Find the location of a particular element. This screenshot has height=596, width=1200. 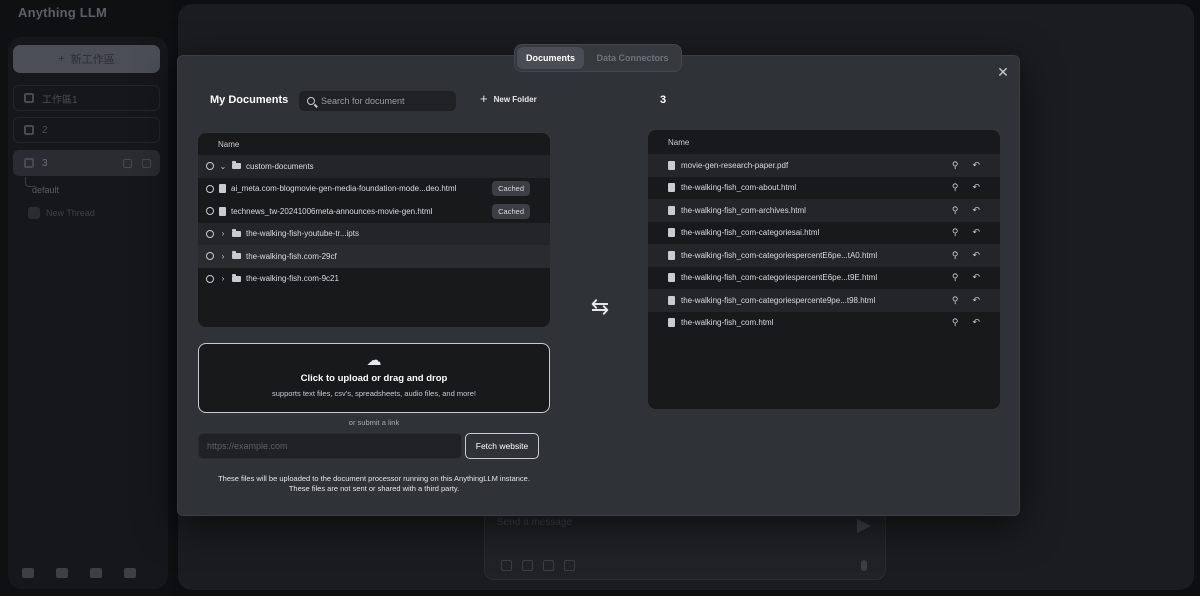

item-name: the-walking-fish_com-categoriesai.html is located at coordinates (750, 233).